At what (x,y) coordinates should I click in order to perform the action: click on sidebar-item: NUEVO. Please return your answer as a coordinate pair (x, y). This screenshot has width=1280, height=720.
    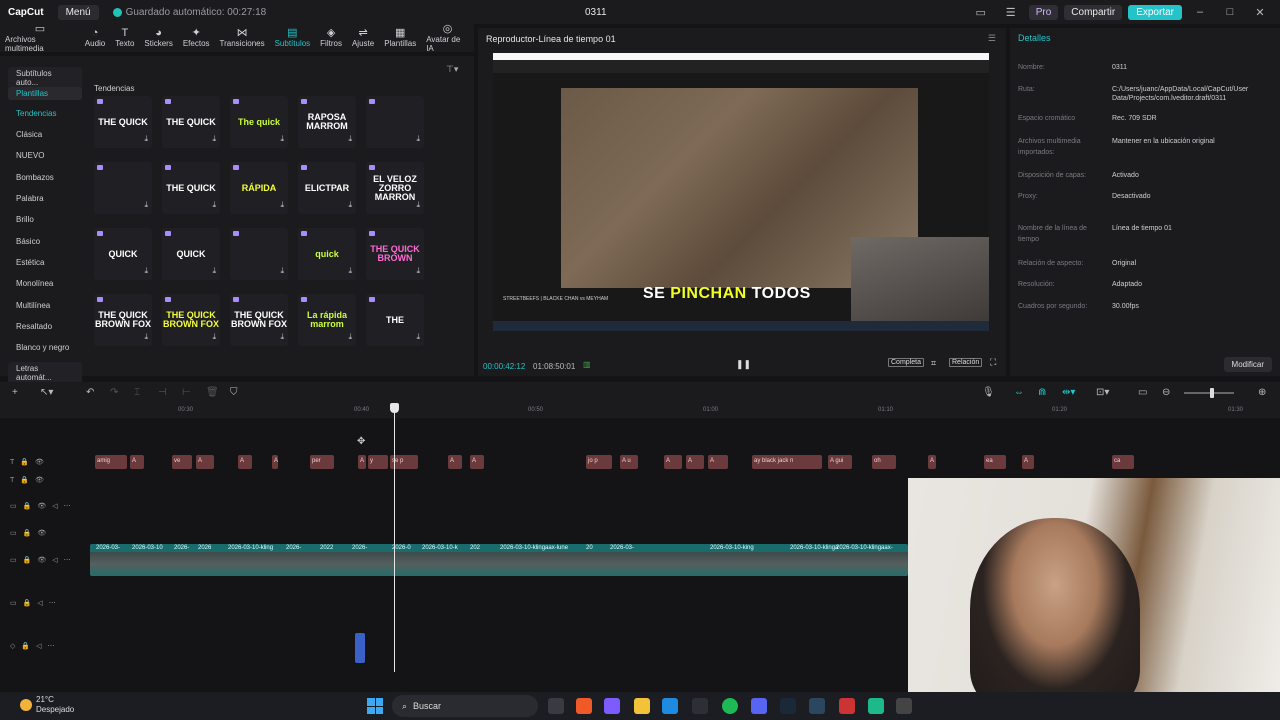
    Looking at the image, I should click on (30, 155).